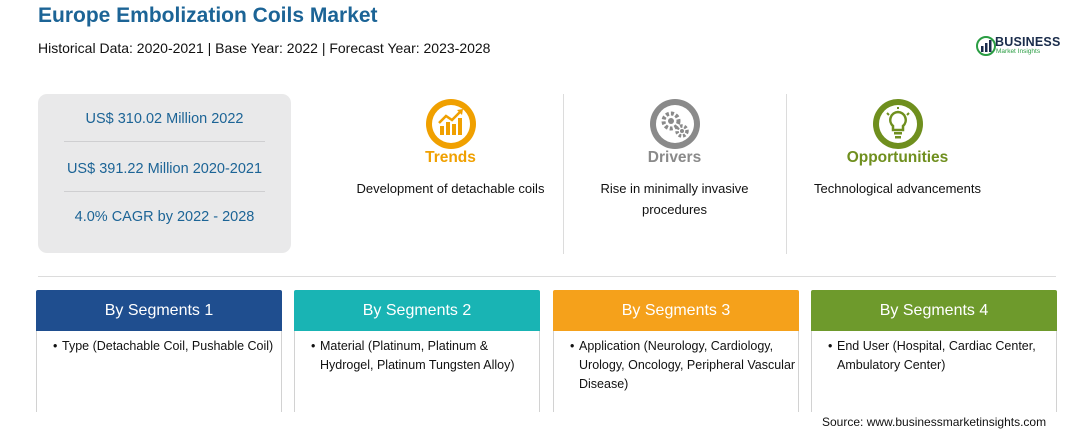 The width and height of the screenshot is (1092, 430). What do you see at coordinates (897, 174) in the screenshot?
I see `opportunities-column: Opportunities Technological advancements` at bounding box center [897, 174].